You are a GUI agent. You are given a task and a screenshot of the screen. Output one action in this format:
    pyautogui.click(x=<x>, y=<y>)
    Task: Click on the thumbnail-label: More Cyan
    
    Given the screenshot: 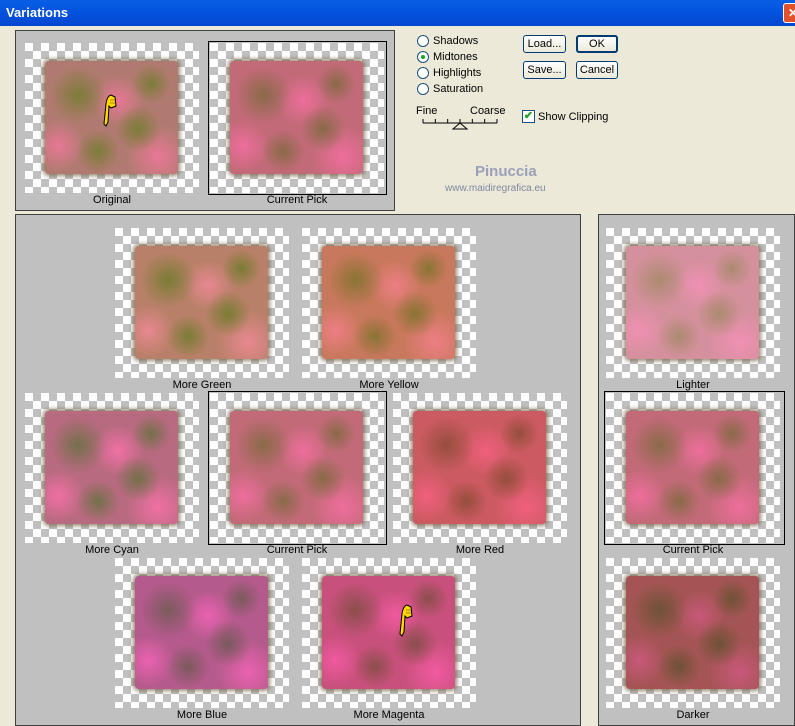 What is the action you would take?
    pyautogui.click(x=112, y=550)
    